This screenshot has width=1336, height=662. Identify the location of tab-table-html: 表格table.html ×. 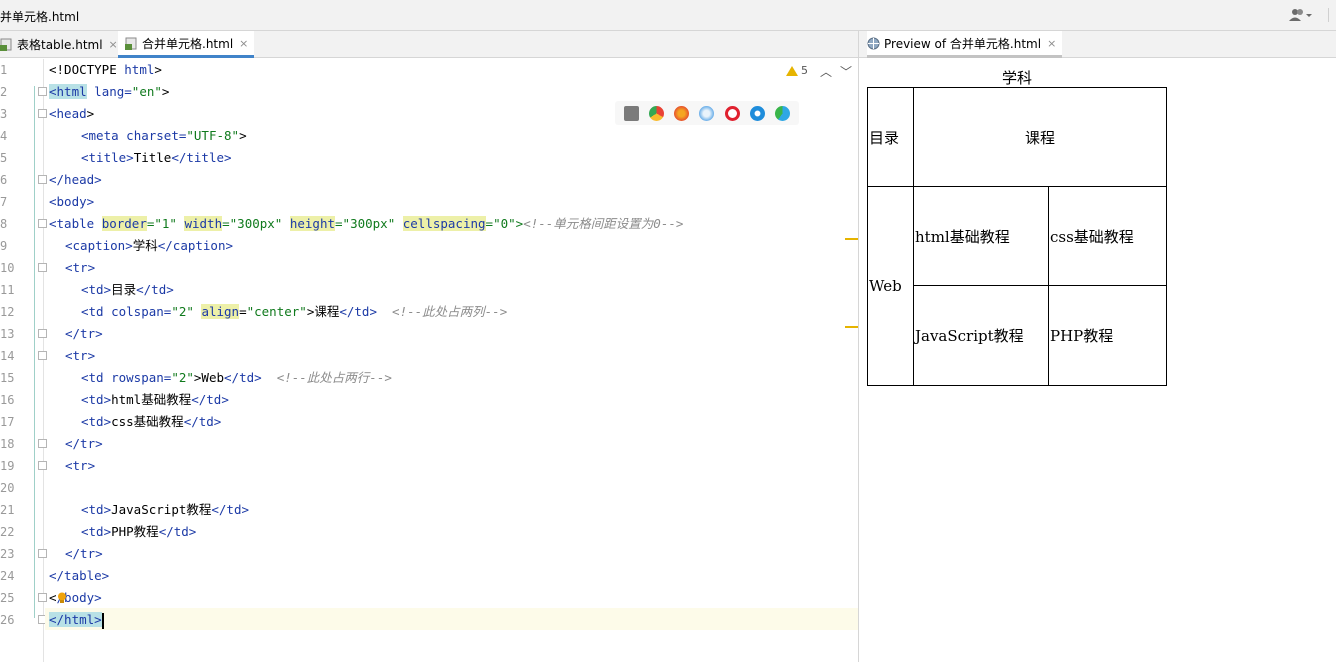
(62, 44).